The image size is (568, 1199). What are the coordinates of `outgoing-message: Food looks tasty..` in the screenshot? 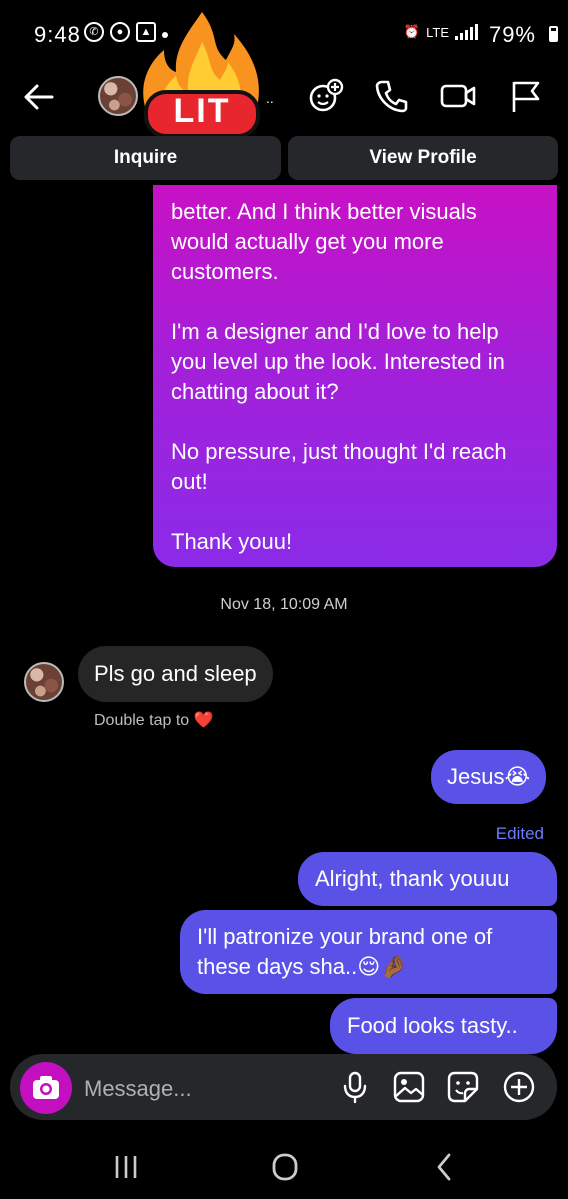 It's located at (443, 1026).